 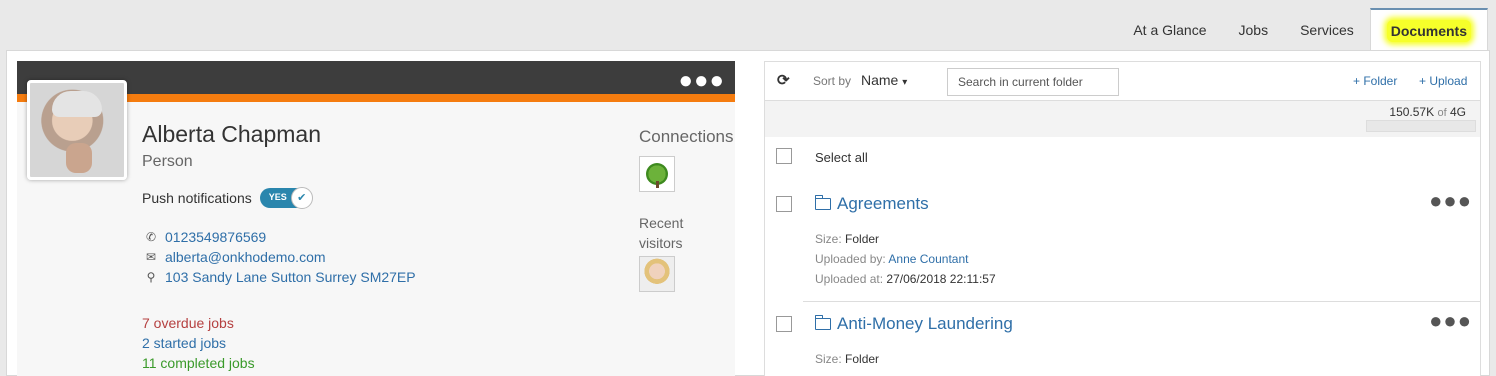 I want to click on tab-bar: At a Glance Jobs Services Documents, so click(x=1302, y=29).